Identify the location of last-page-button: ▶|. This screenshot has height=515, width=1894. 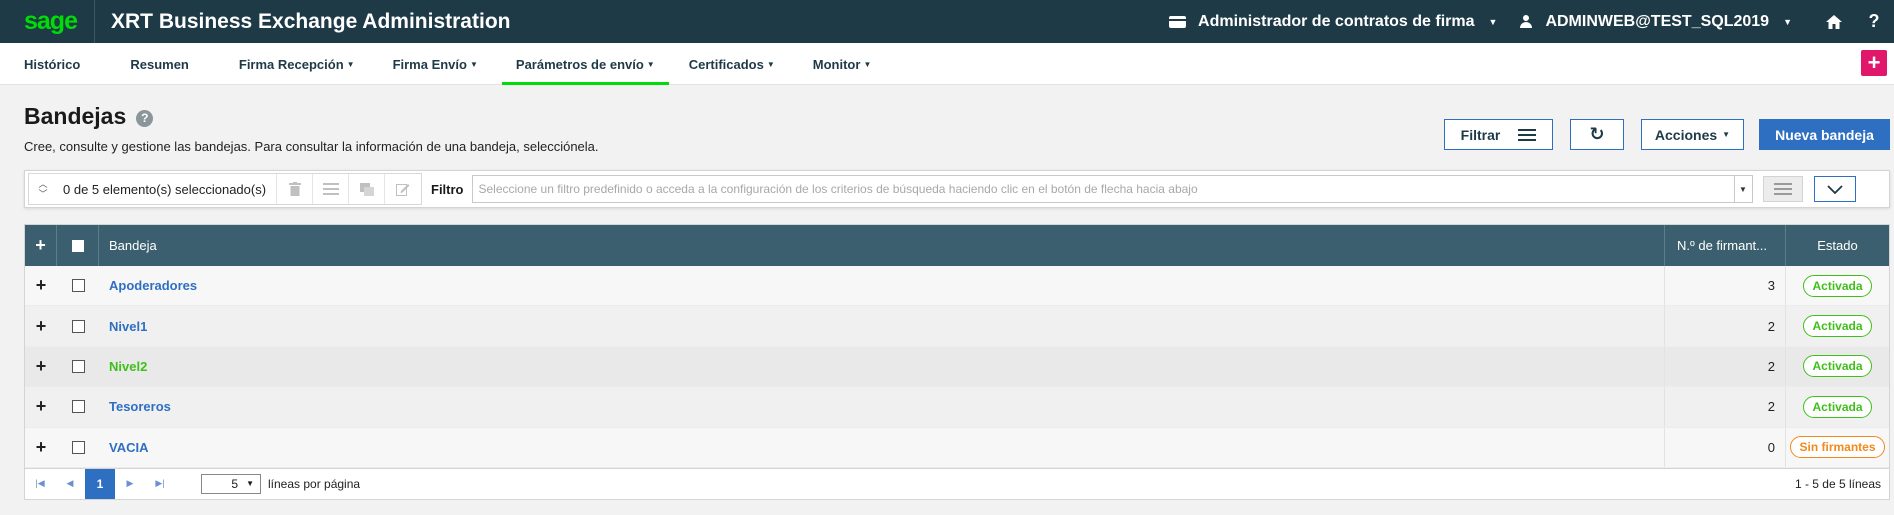
(160, 484).